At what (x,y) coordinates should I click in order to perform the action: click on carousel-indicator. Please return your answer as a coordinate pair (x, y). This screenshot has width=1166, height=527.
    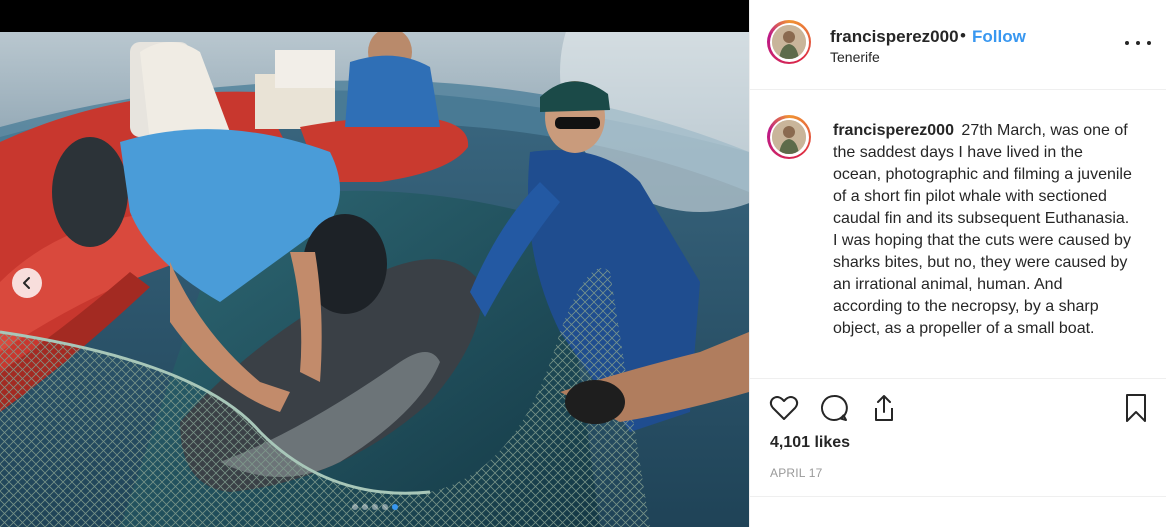
    Looking at the image, I should click on (374, 507).